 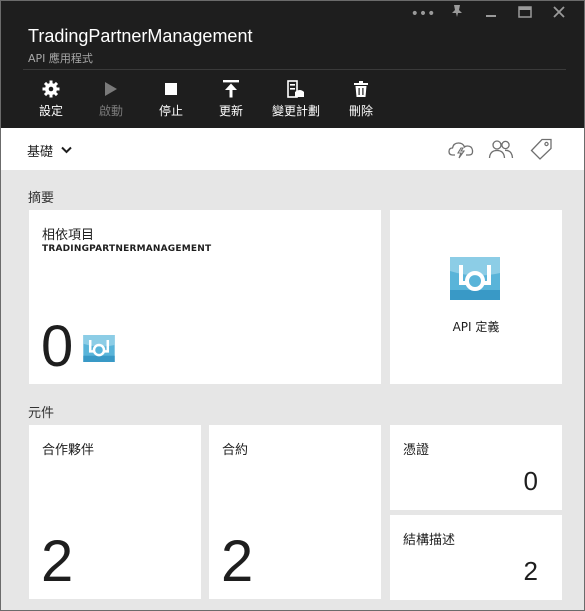 I want to click on certificates-tile: 憑證 0, so click(x=476, y=467).